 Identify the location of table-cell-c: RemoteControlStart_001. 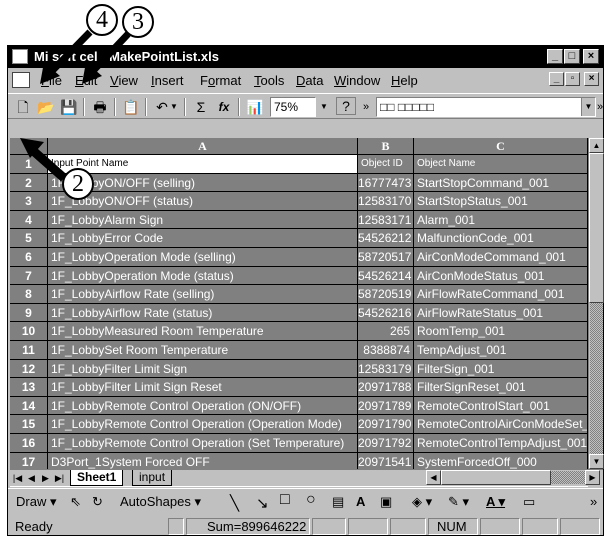
(501, 406).